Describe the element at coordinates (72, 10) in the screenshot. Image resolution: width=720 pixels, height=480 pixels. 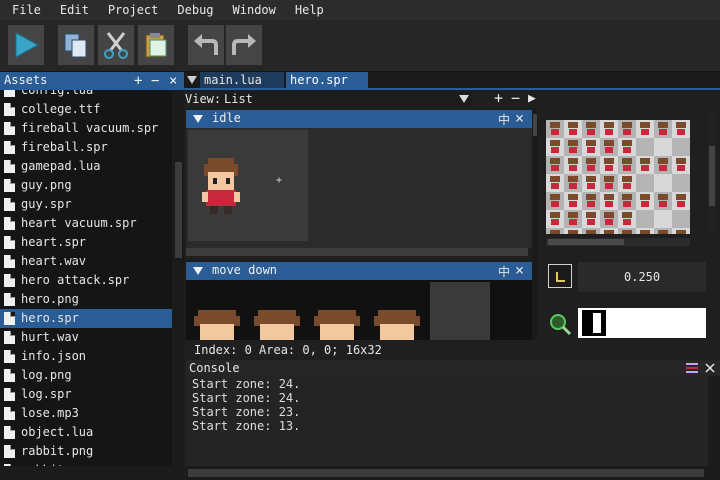
I see `menu-edit: Edit` at that location.